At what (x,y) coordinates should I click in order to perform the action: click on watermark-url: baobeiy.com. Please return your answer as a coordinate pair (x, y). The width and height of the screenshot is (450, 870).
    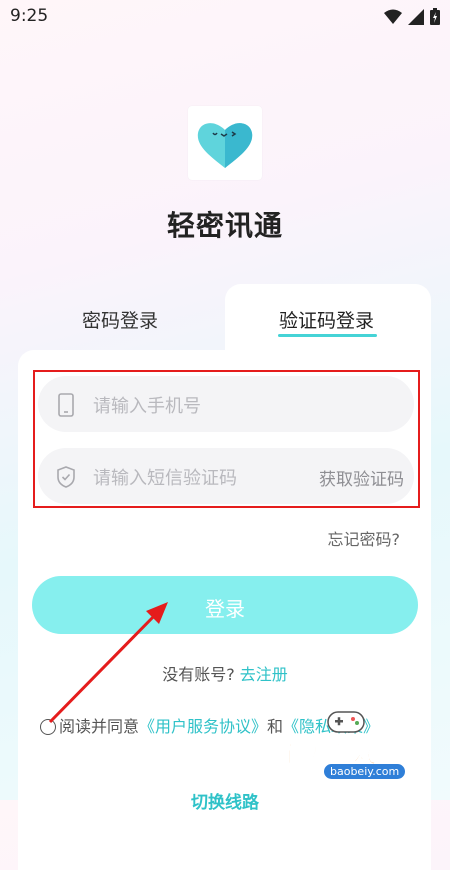
    Looking at the image, I should click on (365, 771).